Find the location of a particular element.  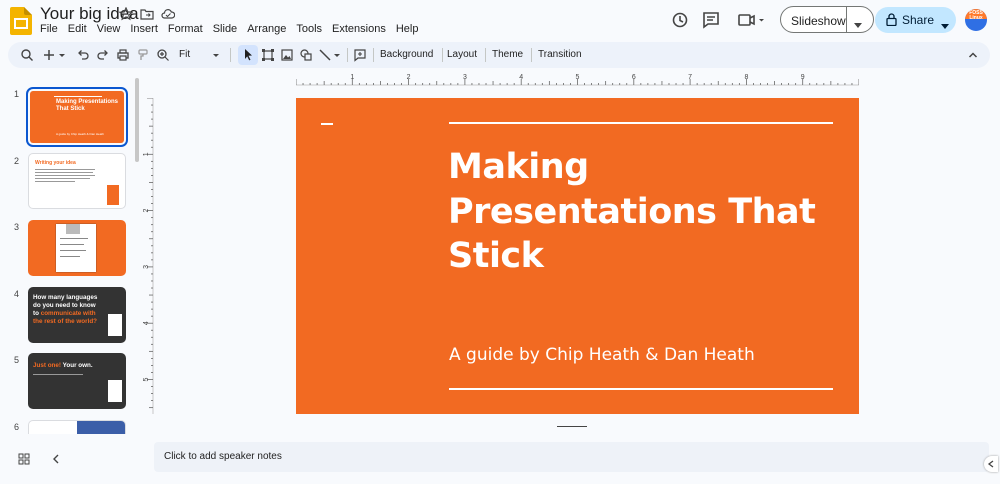

slide-number: 5 is located at coordinates (17, 360).